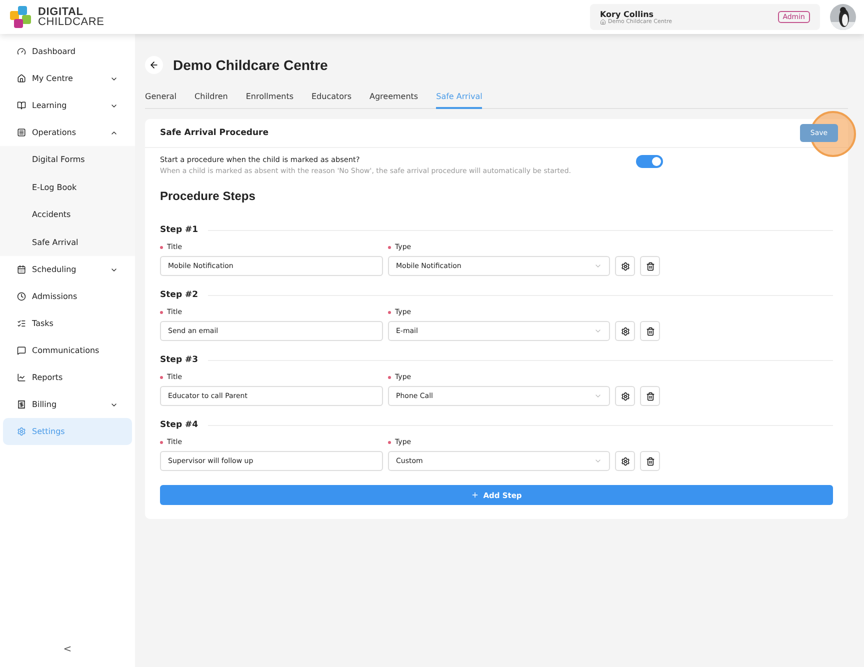  What do you see at coordinates (21, 431) in the screenshot?
I see `settings-icon` at bounding box center [21, 431].